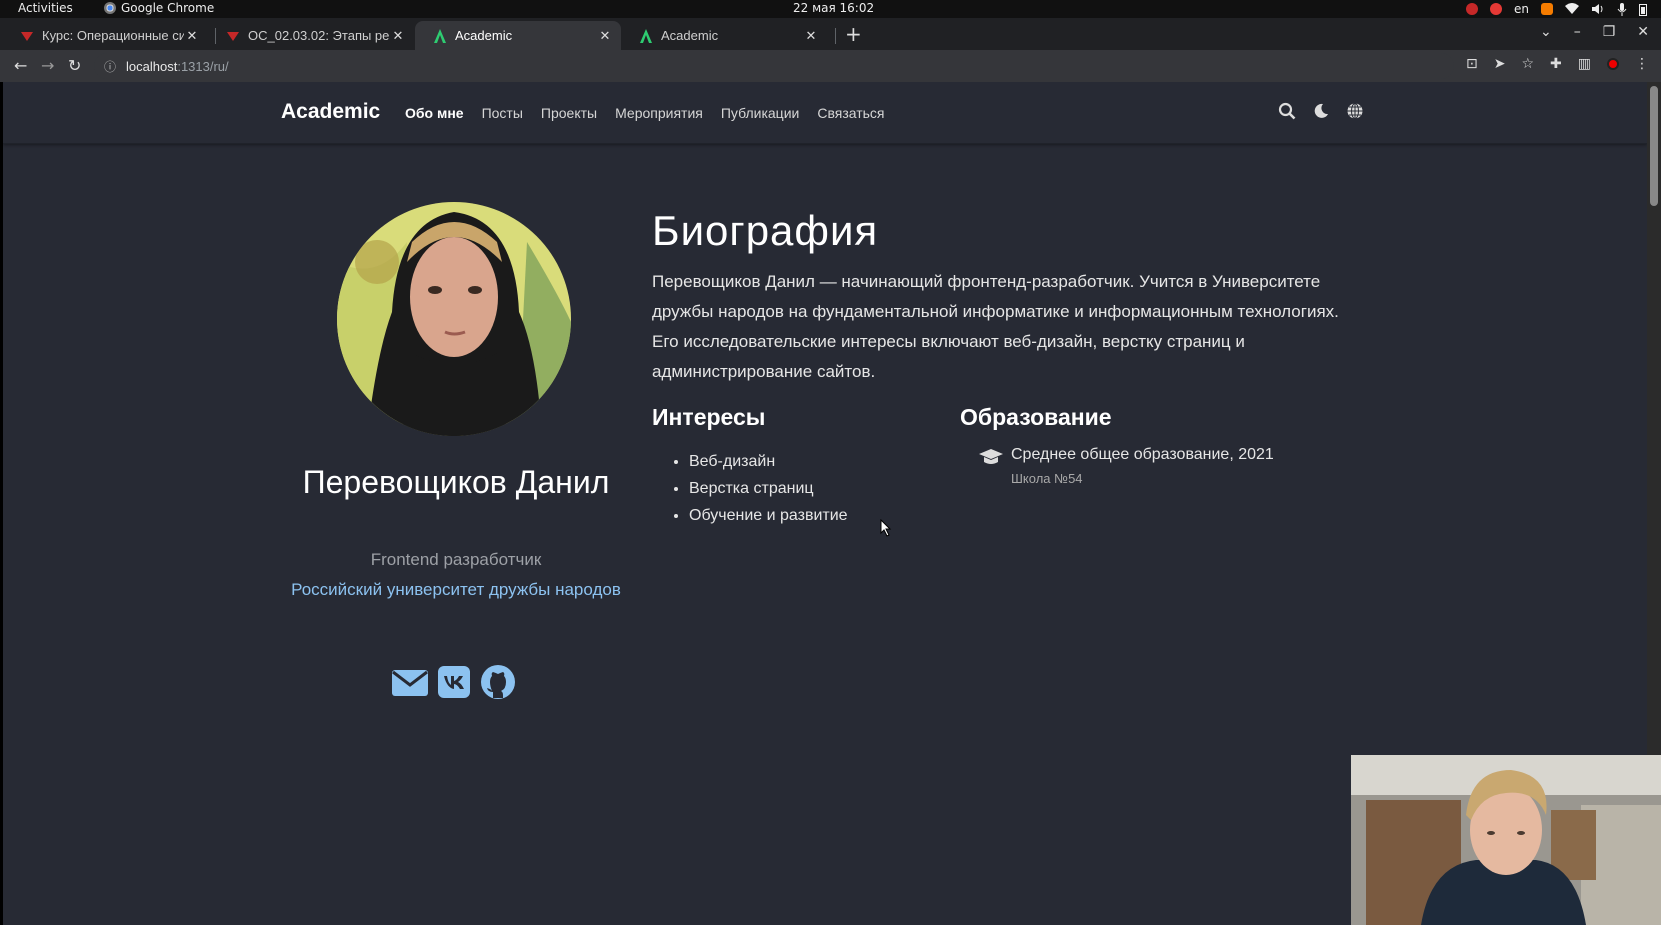 This screenshot has width=1661, height=925. Describe the element at coordinates (1654, 146) in the screenshot. I see `scrollbar-thumb` at that location.